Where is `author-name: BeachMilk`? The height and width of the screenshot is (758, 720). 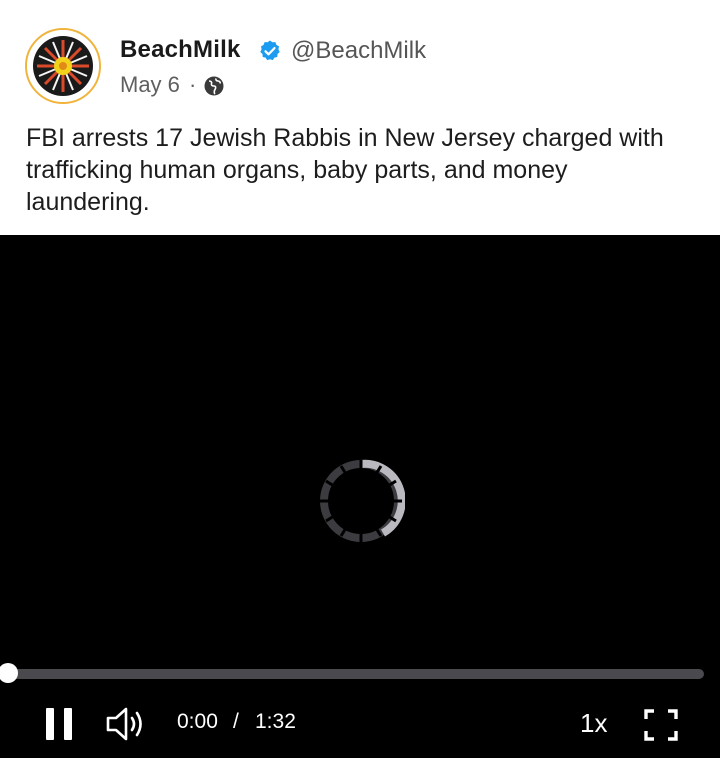
author-name: BeachMilk is located at coordinates (180, 50).